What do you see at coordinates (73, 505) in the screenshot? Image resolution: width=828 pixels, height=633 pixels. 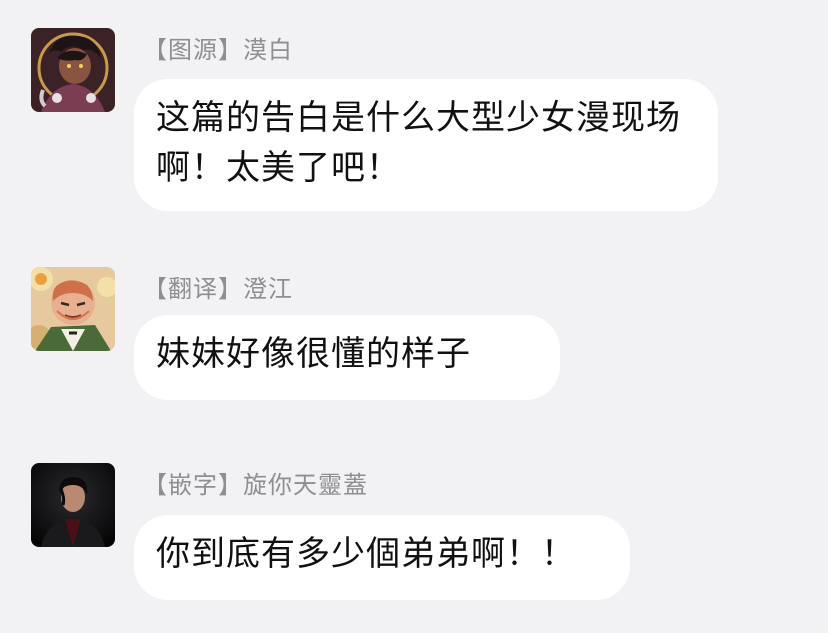 I see `man-in-suit-avatar-icon` at bounding box center [73, 505].